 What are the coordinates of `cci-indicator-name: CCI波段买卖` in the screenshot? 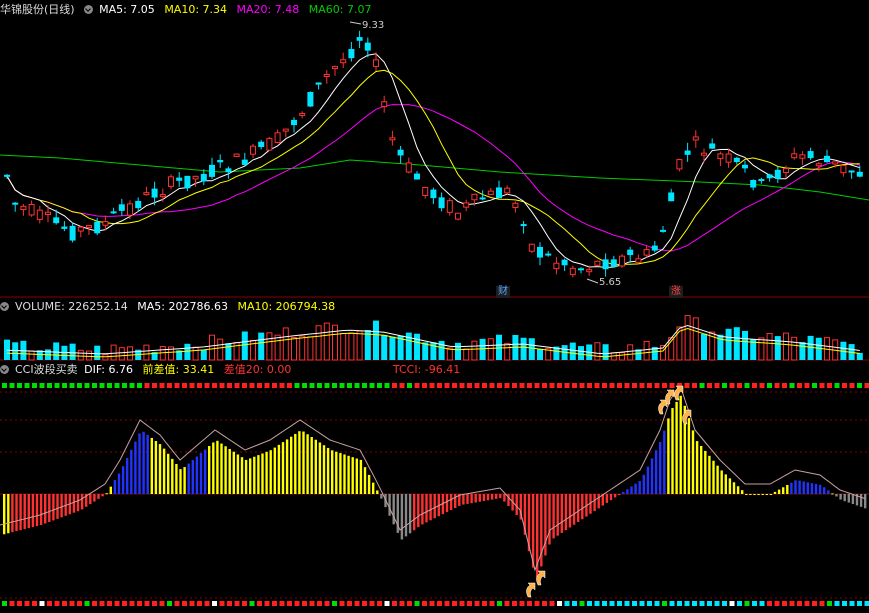 It's located at (46, 369).